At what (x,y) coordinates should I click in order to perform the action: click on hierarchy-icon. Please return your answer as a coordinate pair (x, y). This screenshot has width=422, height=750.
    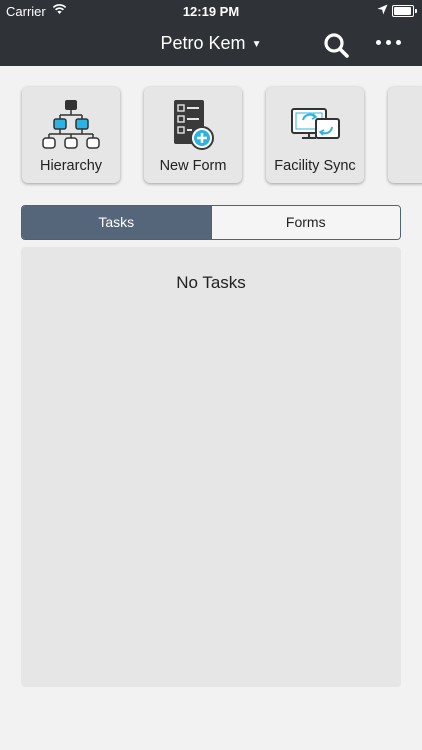
    Looking at the image, I should click on (71, 124).